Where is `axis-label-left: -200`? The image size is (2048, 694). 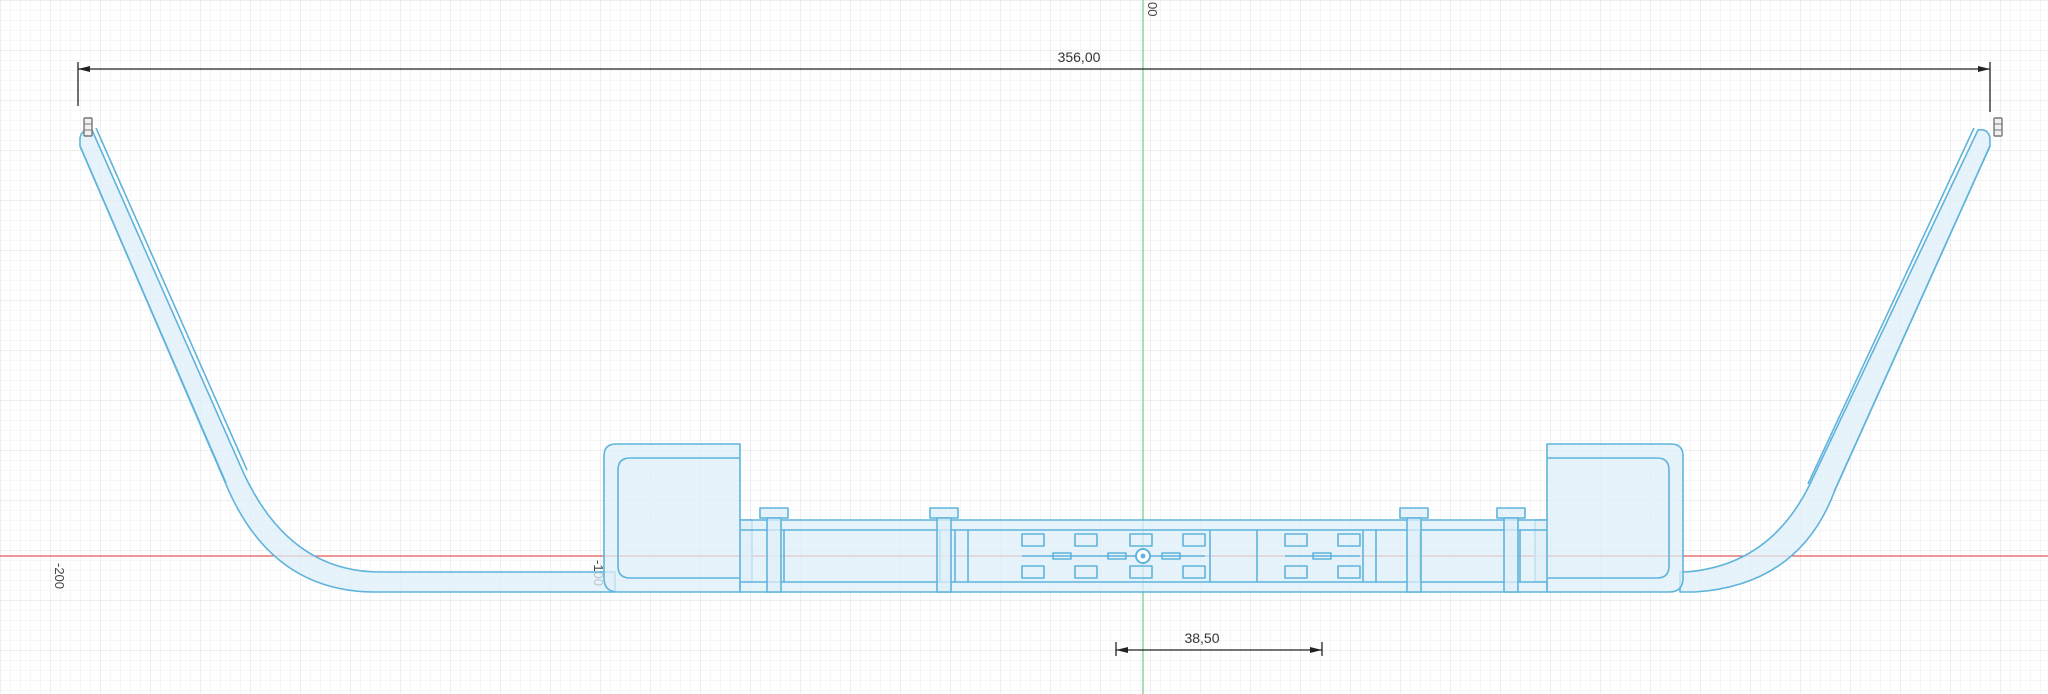 axis-label-left: -200 is located at coordinates (59, 576).